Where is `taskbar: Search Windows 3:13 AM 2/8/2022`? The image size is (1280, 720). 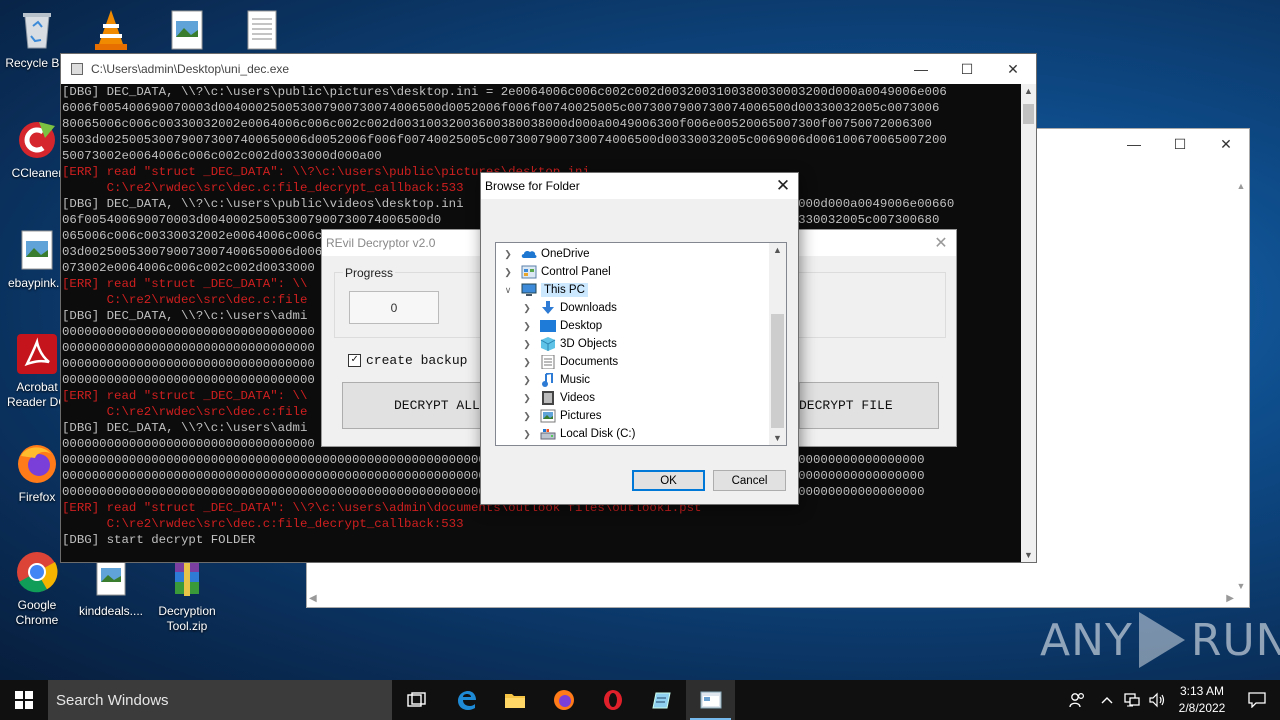
taskbar: Search Windows 3:13 AM 2/8/2022 is located at coordinates (640, 700).